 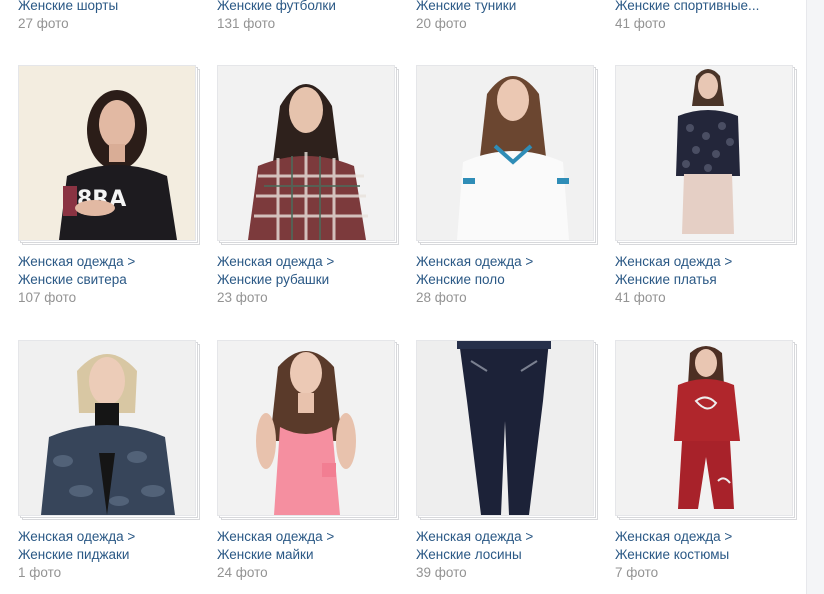 What do you see at coordinates (242, 297) in the screenshot?
I see `album-photo-count: 23 фото` at bounding box center [242, 297].